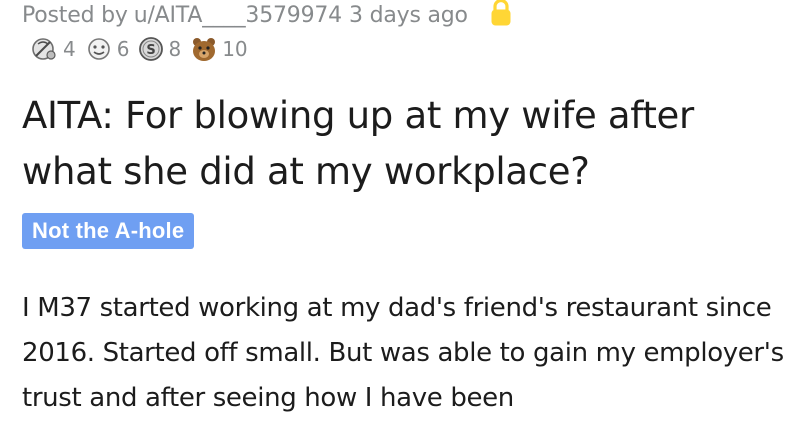  I want to click on author-link: u/AITA____3579974, so click(238, 15).